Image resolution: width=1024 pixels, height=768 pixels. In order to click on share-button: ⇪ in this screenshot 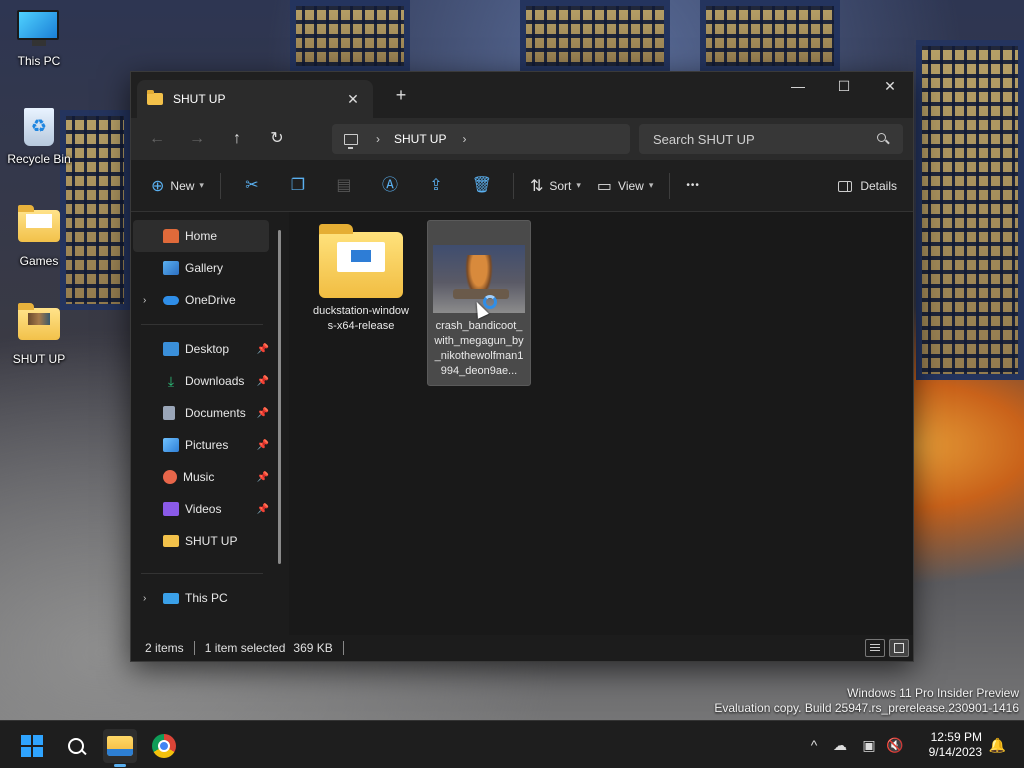, I will do `click(436, 186)`.